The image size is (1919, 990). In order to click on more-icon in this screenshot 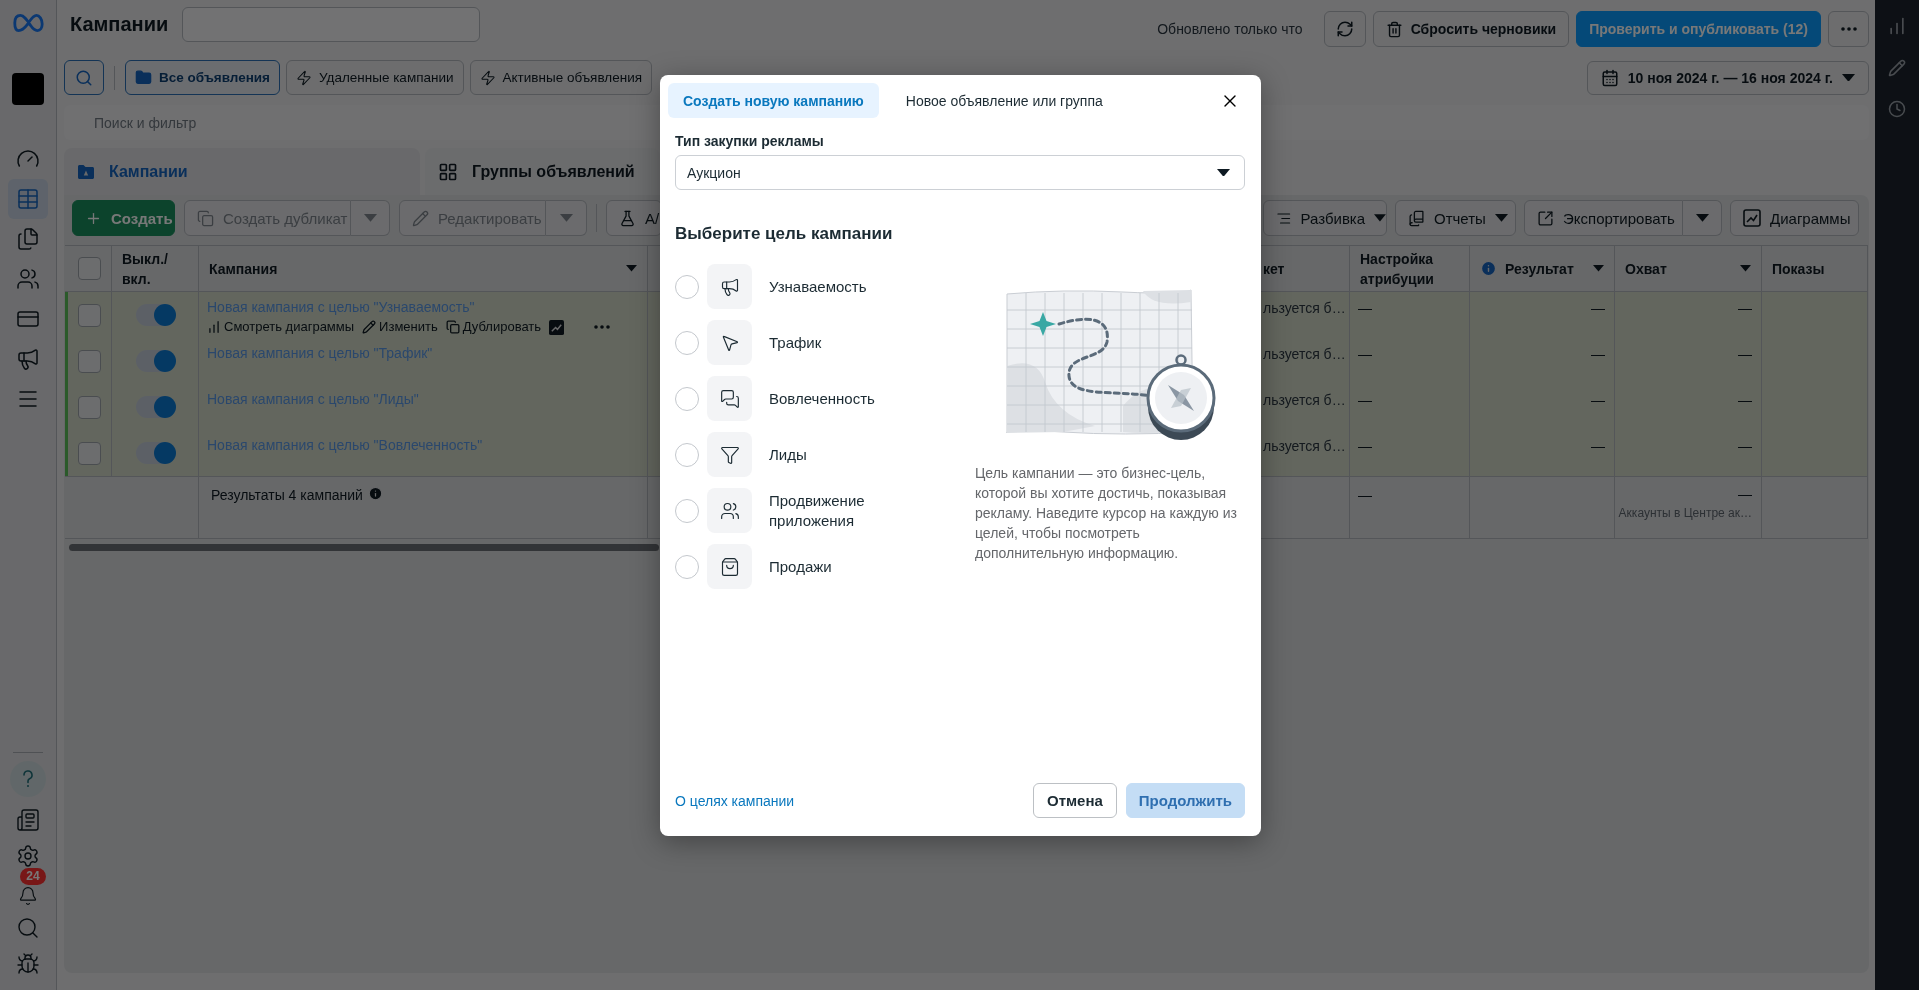, I will do `click(602, 327)`.